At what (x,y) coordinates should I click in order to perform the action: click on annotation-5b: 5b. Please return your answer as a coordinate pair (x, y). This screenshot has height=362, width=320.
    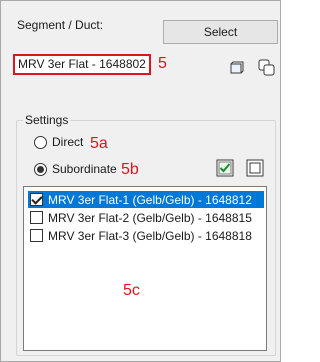
    Looking at the image, I should click on (130, 169).